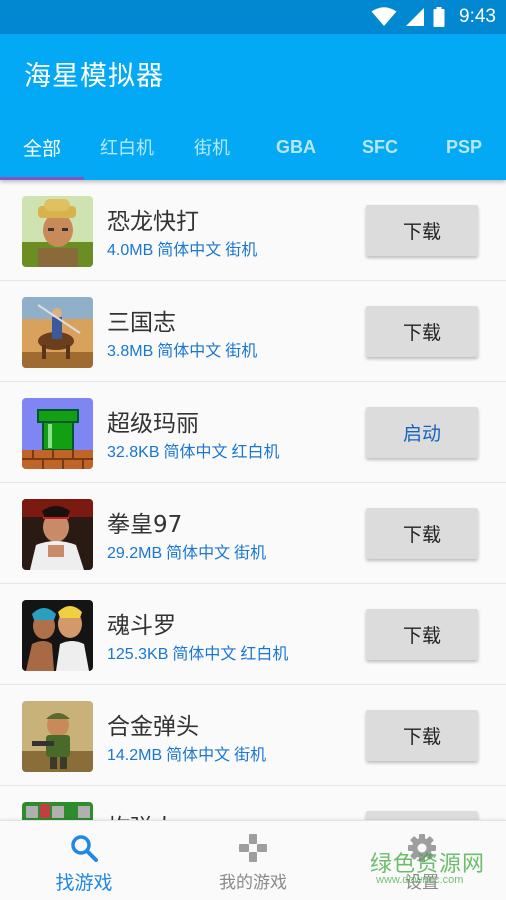 This screenshot has height=900, width=506. I want to click on gear-icon, so click(422, 848).